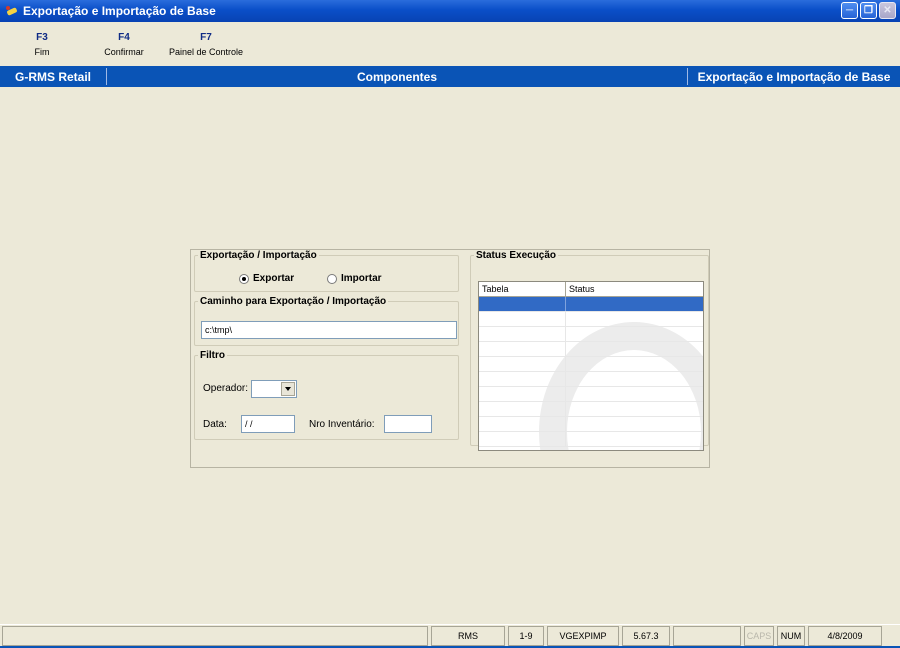 This screenshot has height=648, width=900. What do you see at coordinates (329, 330) in the screenshot?
I see `path-input: c:\tmp\` at bounding box center [329, 330].